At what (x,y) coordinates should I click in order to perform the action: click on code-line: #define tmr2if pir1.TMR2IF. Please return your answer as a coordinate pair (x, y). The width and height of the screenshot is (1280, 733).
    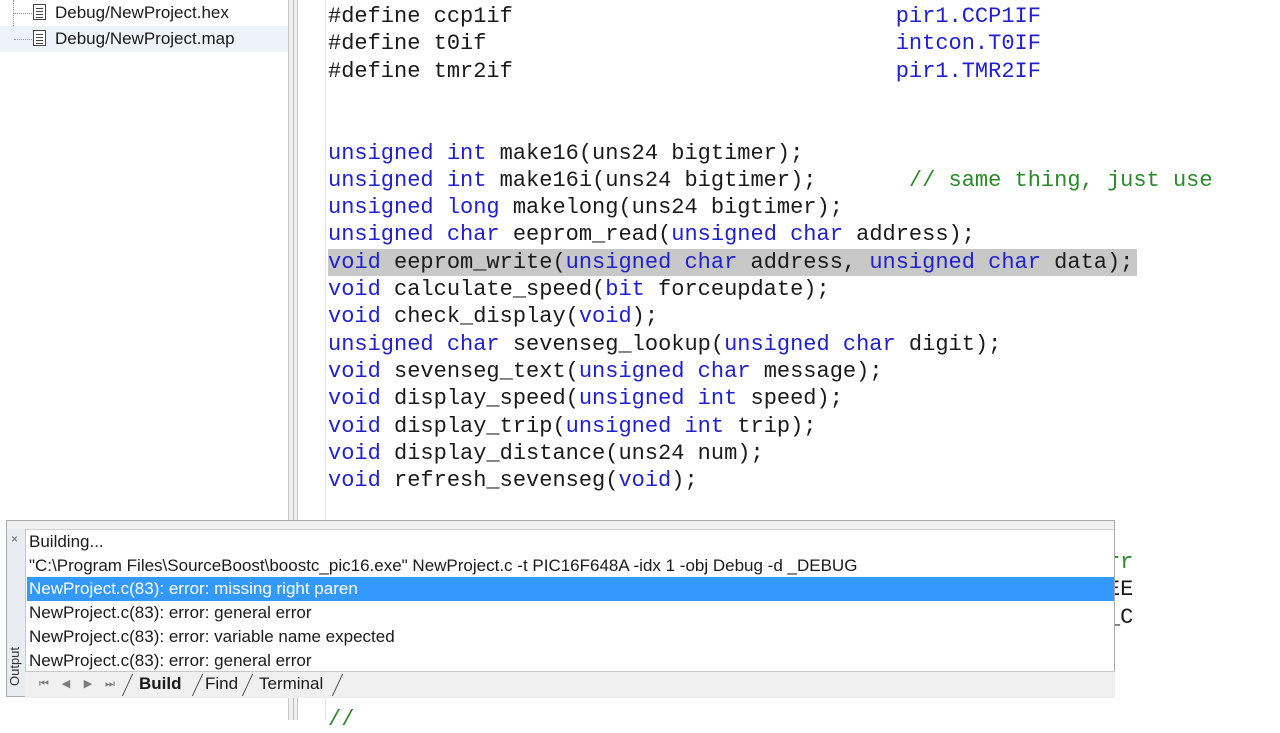
    Looking at the image, I should click on (684, 71).